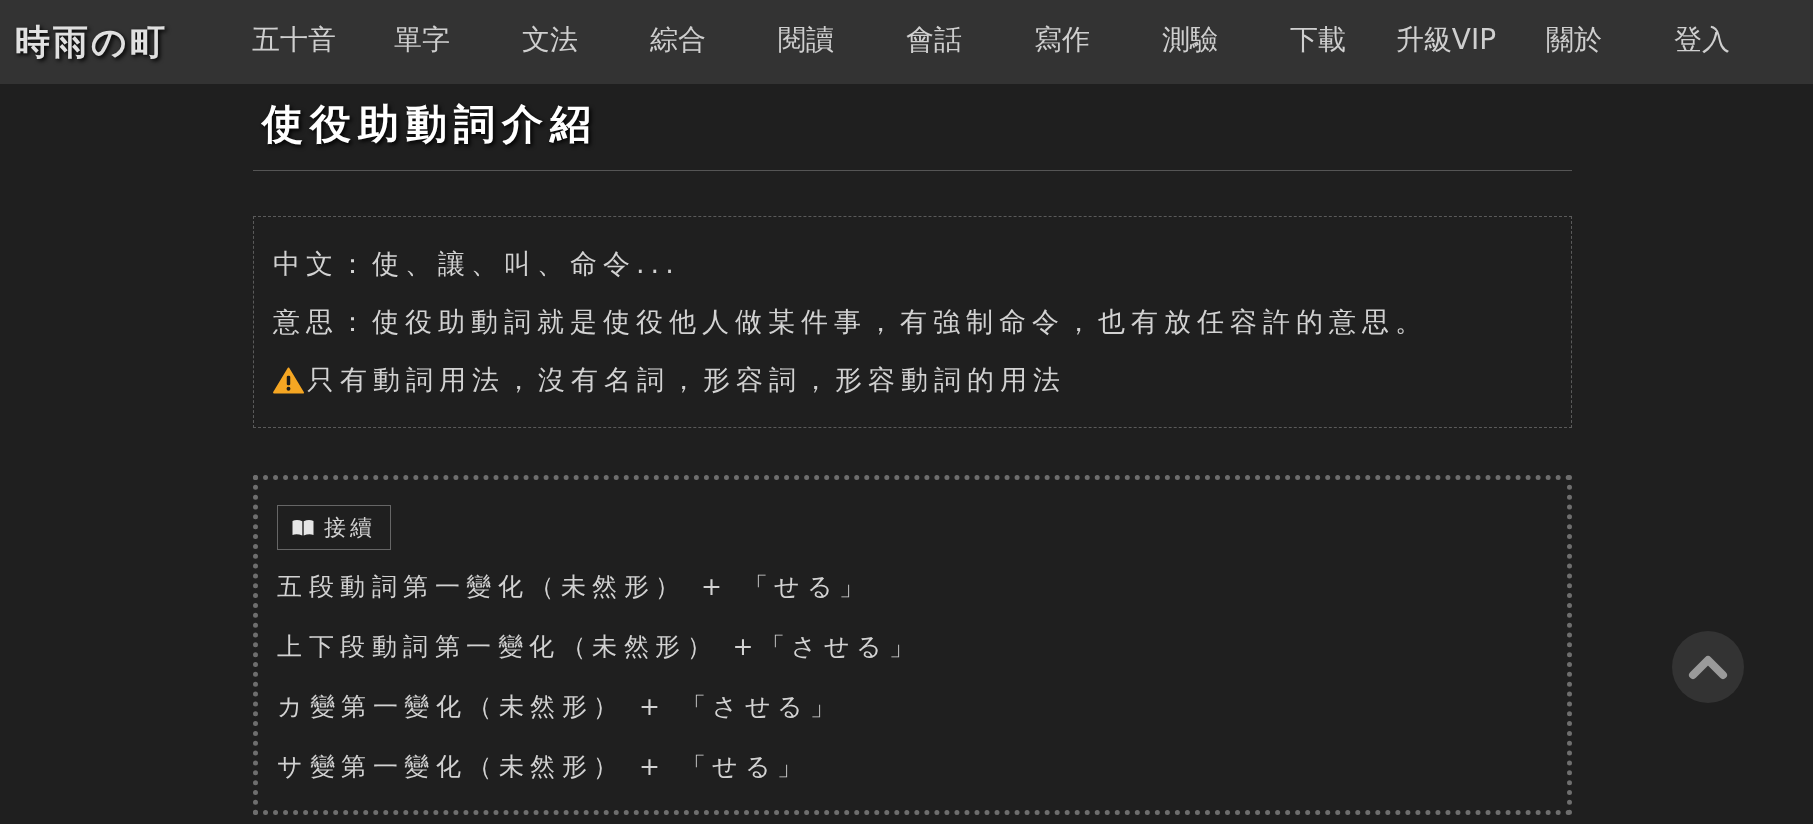 The height and width of the screenshot is (824, 1813). I want to click on nav-link: 測驗, so click(1190, 40).